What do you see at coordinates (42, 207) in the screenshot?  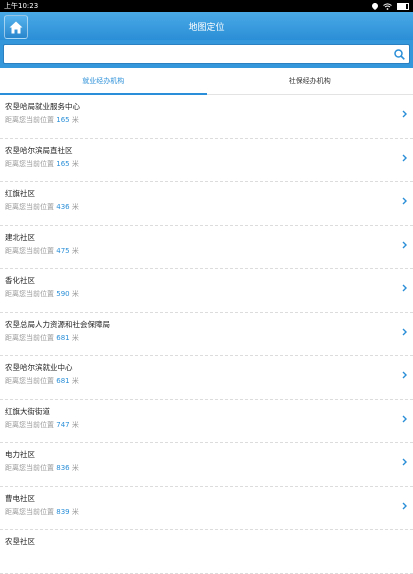 I see `item-distance: 距离您当前位置 436 米` at bounding box center [42, 207].